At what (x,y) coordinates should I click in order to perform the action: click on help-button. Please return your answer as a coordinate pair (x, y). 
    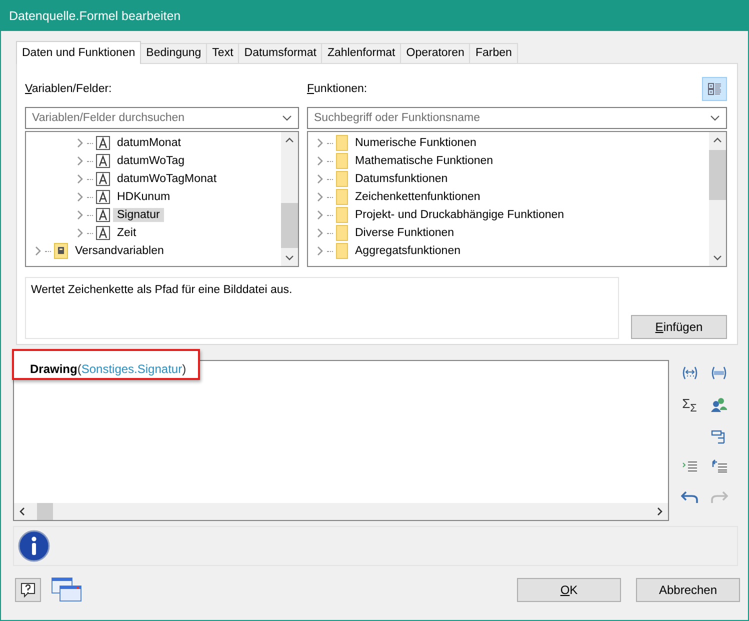
    Looking at the image, I should click on (28, 590).